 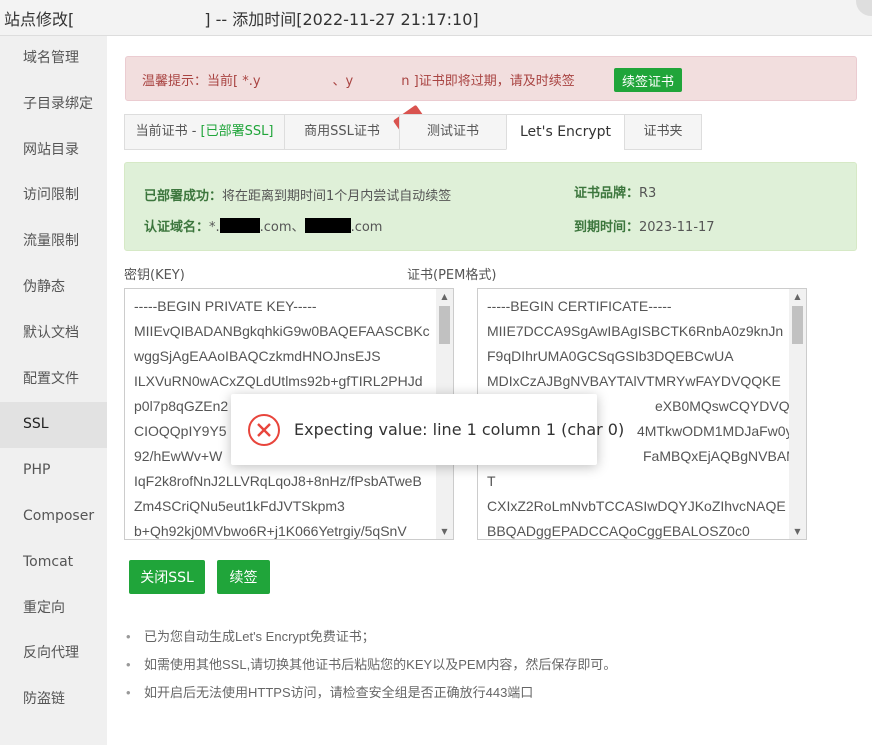 I want to click on sidebar-item-ssl: SSL, so click(x=53, y=425).